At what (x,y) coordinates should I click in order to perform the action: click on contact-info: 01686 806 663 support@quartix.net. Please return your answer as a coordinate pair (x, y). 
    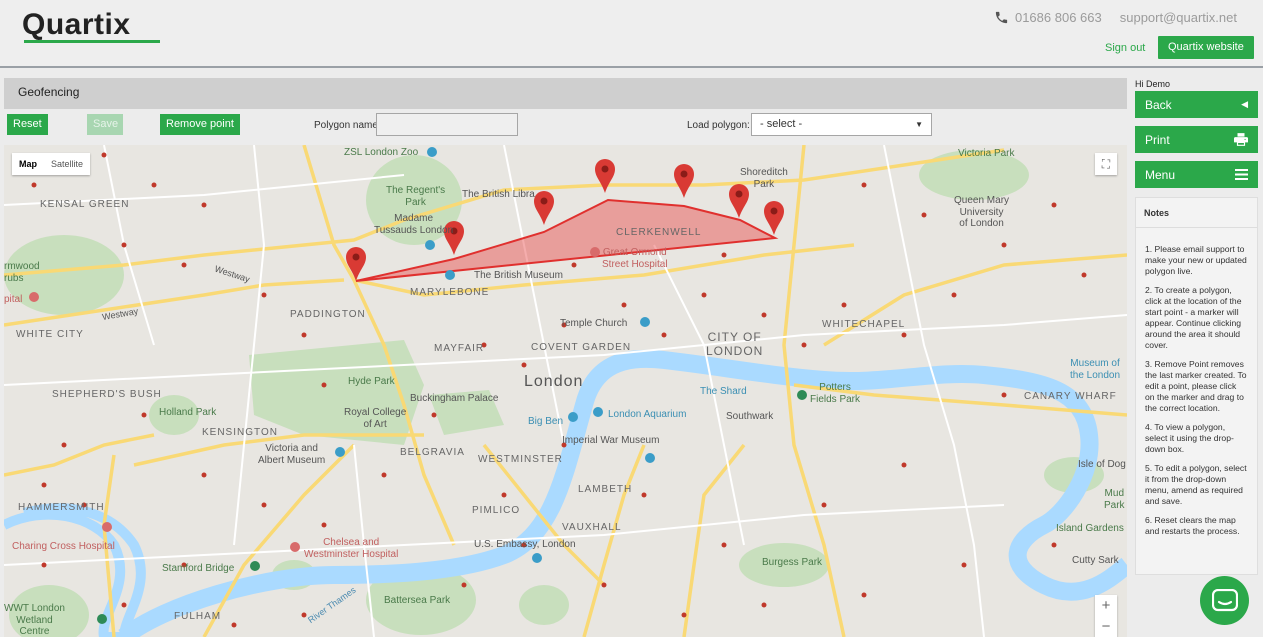
    Looking at the image, I should click on (1115, 17).